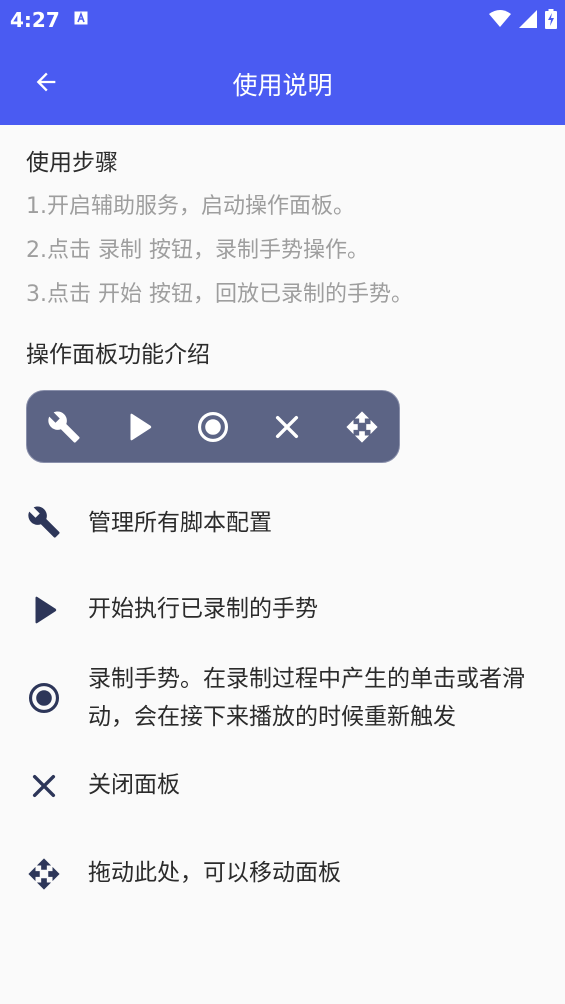 The width and height of the screenshot is (565, 1004). What do you see at coordinates (528, 19) in the screenshot?
I see `signal-icon` at bounding box center [528, 19].